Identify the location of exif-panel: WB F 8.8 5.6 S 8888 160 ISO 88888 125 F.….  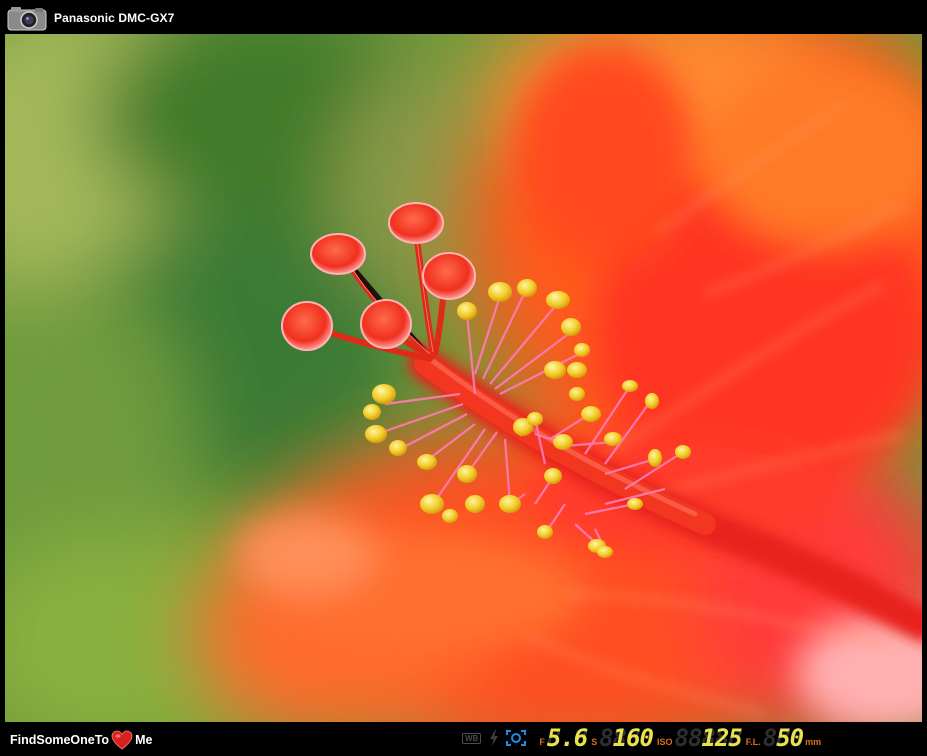
(641, 738).